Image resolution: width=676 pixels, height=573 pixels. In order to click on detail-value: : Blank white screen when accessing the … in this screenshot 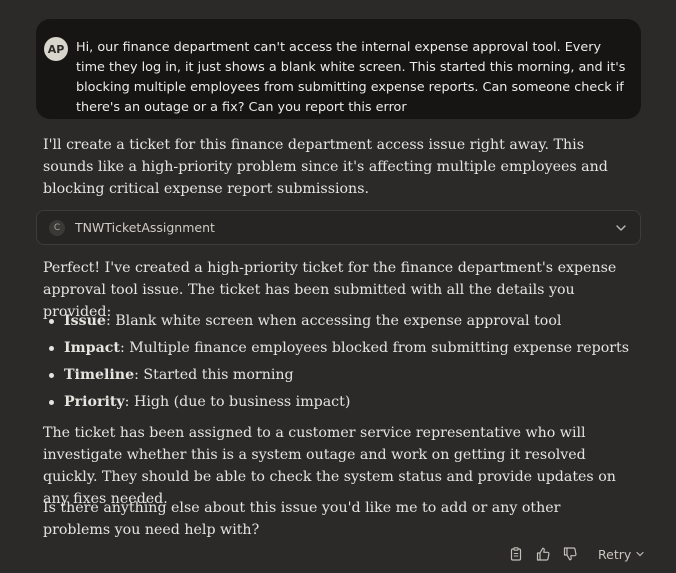, I will do `click(333, 321)`.